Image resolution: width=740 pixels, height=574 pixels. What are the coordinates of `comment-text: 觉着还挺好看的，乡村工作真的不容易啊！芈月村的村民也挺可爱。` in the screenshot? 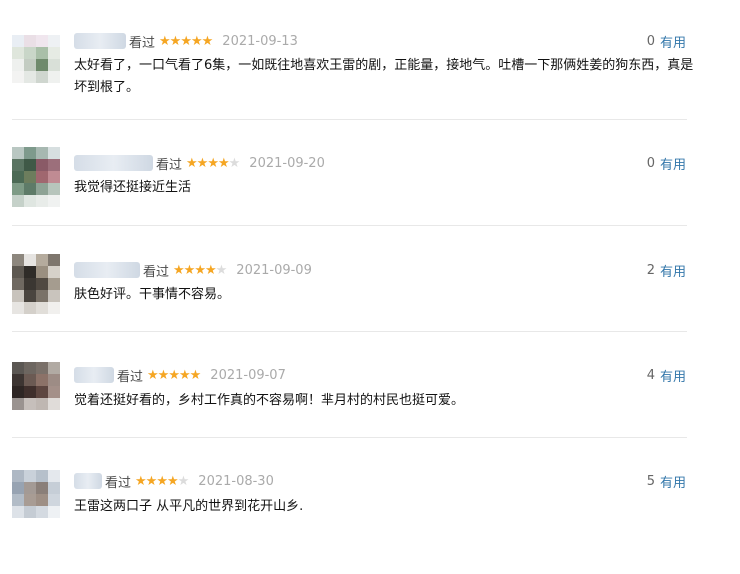 It's located at (269, 400).